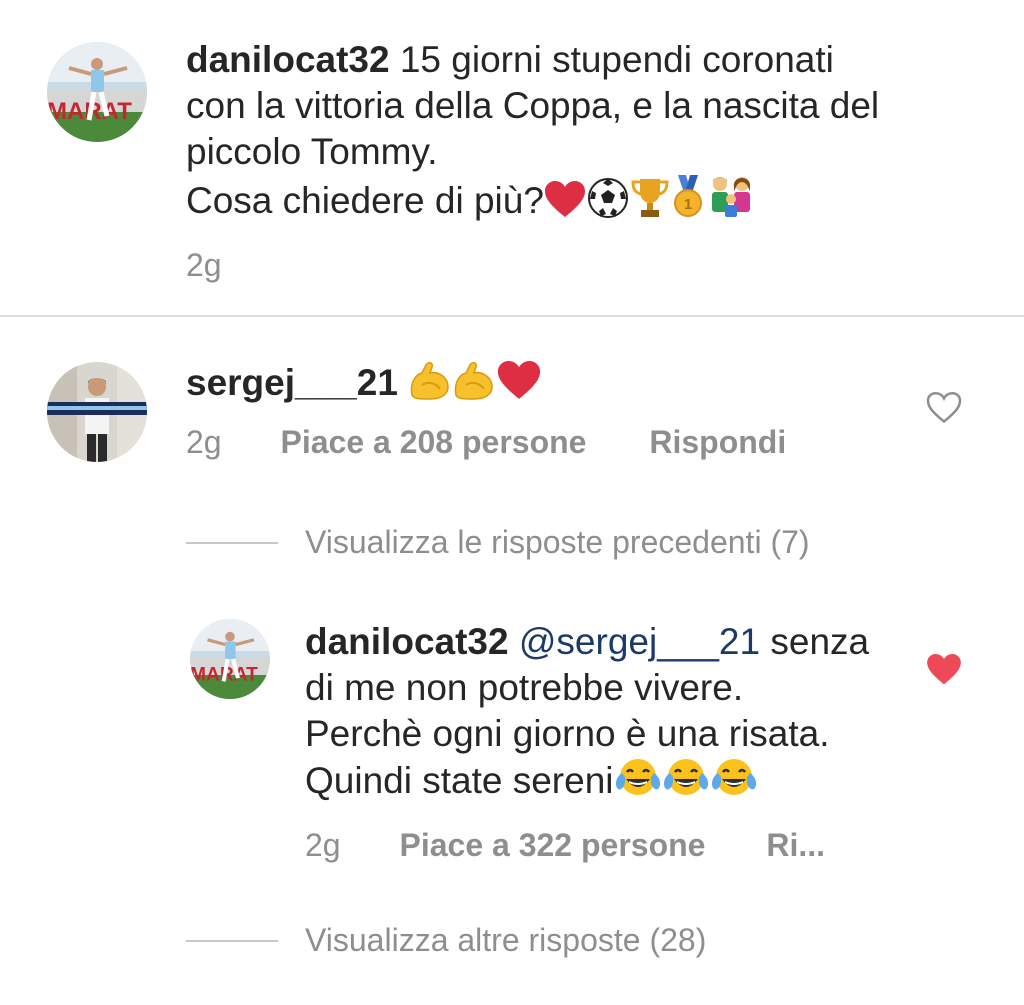  What do you see at coordinates (97, 412) in the screenshot?
I see `avatar` at bounding box center [97, 412].